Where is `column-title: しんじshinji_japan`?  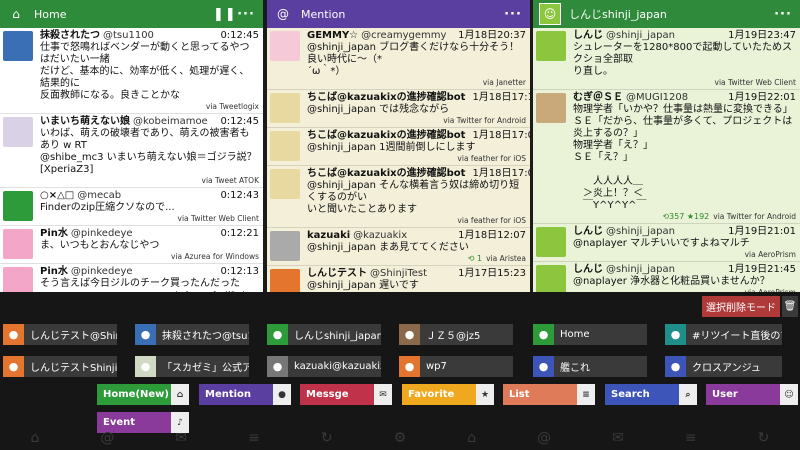
column-title: しんじshinji_japan is located at coordinates (618, 14).